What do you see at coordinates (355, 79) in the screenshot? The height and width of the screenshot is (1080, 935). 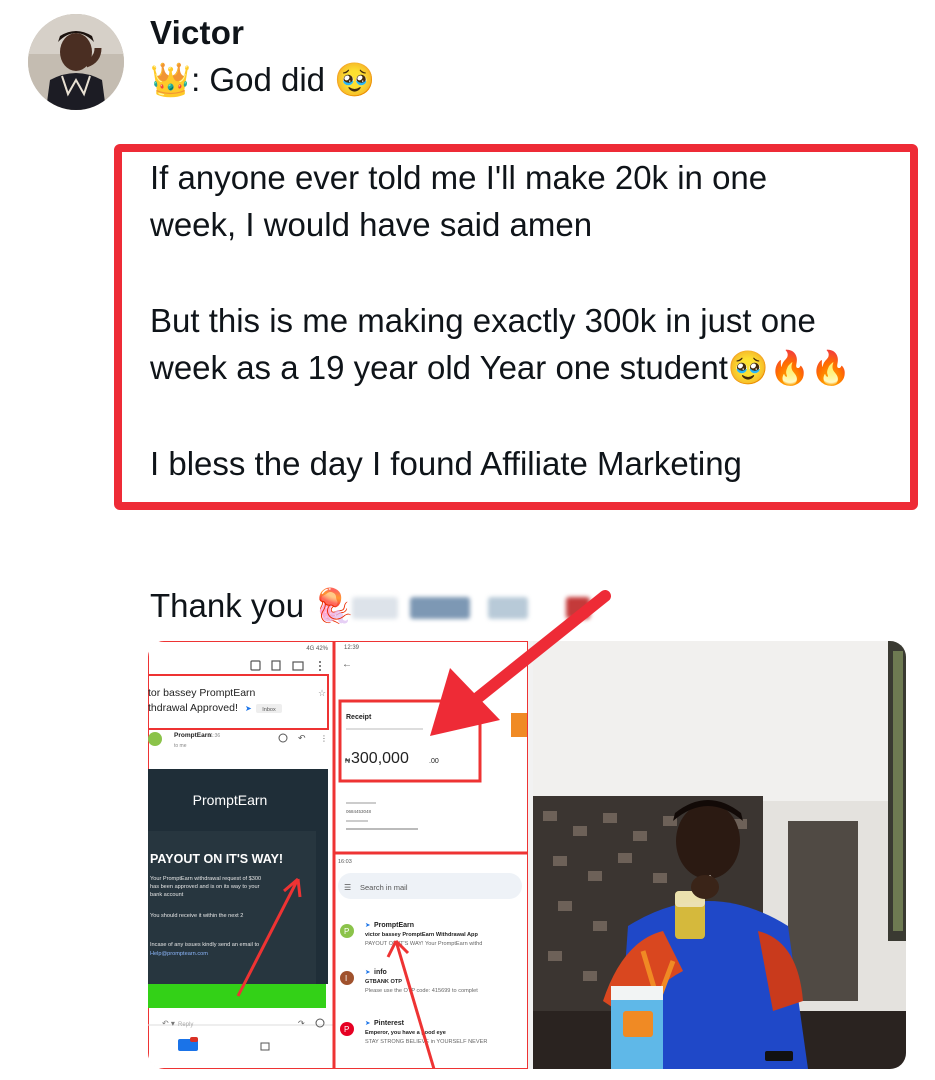 I see `pleading-face-emoji: 🥹` at bounding box center [355, 79].